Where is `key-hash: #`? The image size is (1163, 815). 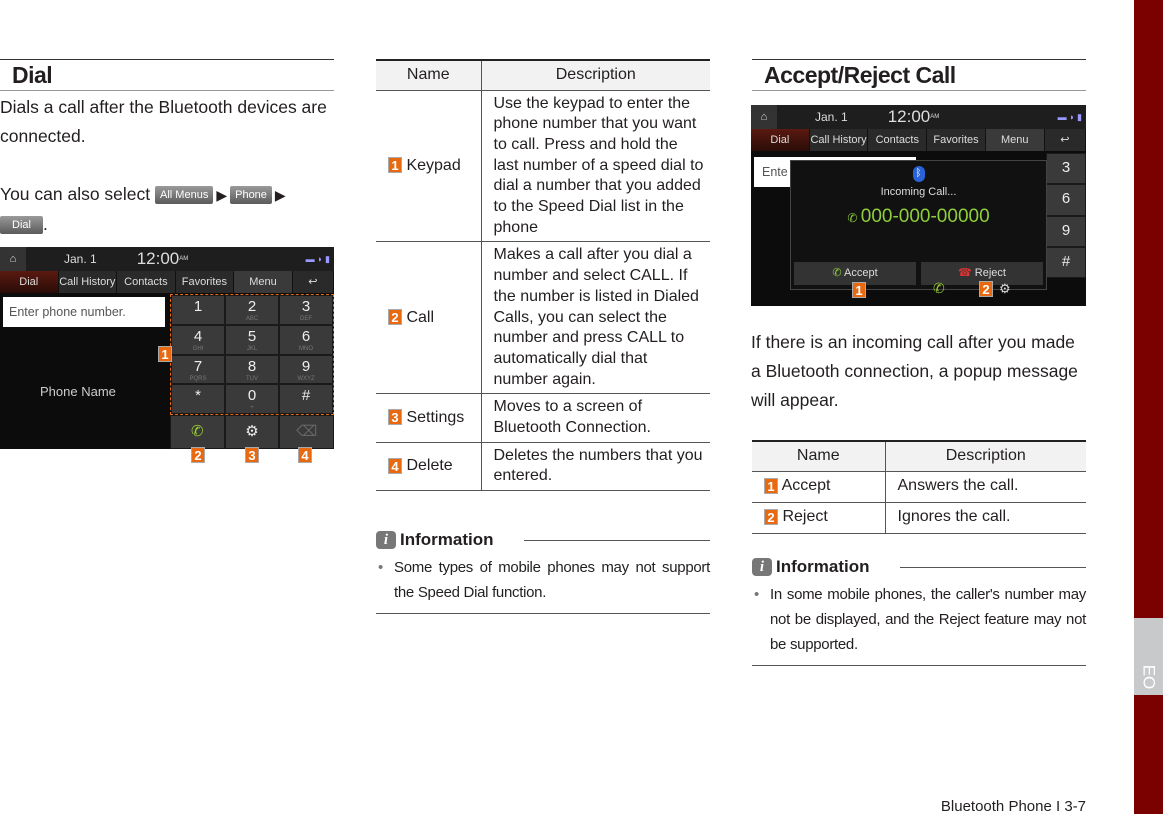
key-hash: # is located at coordinates (1066, 262).